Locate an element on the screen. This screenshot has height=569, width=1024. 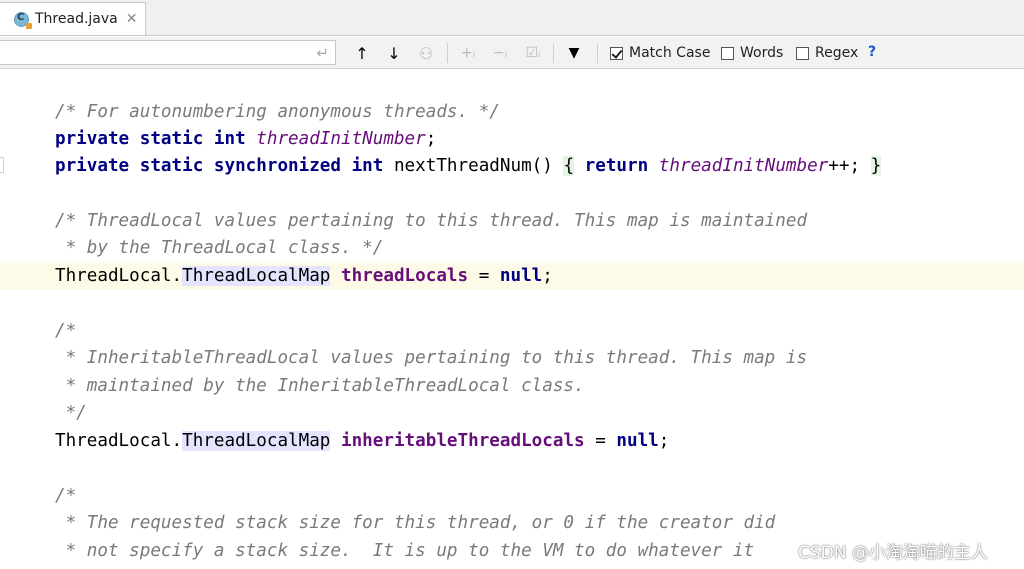
tab-thread-java: C Thread.java ✕ is located at coordinates (73, 18).